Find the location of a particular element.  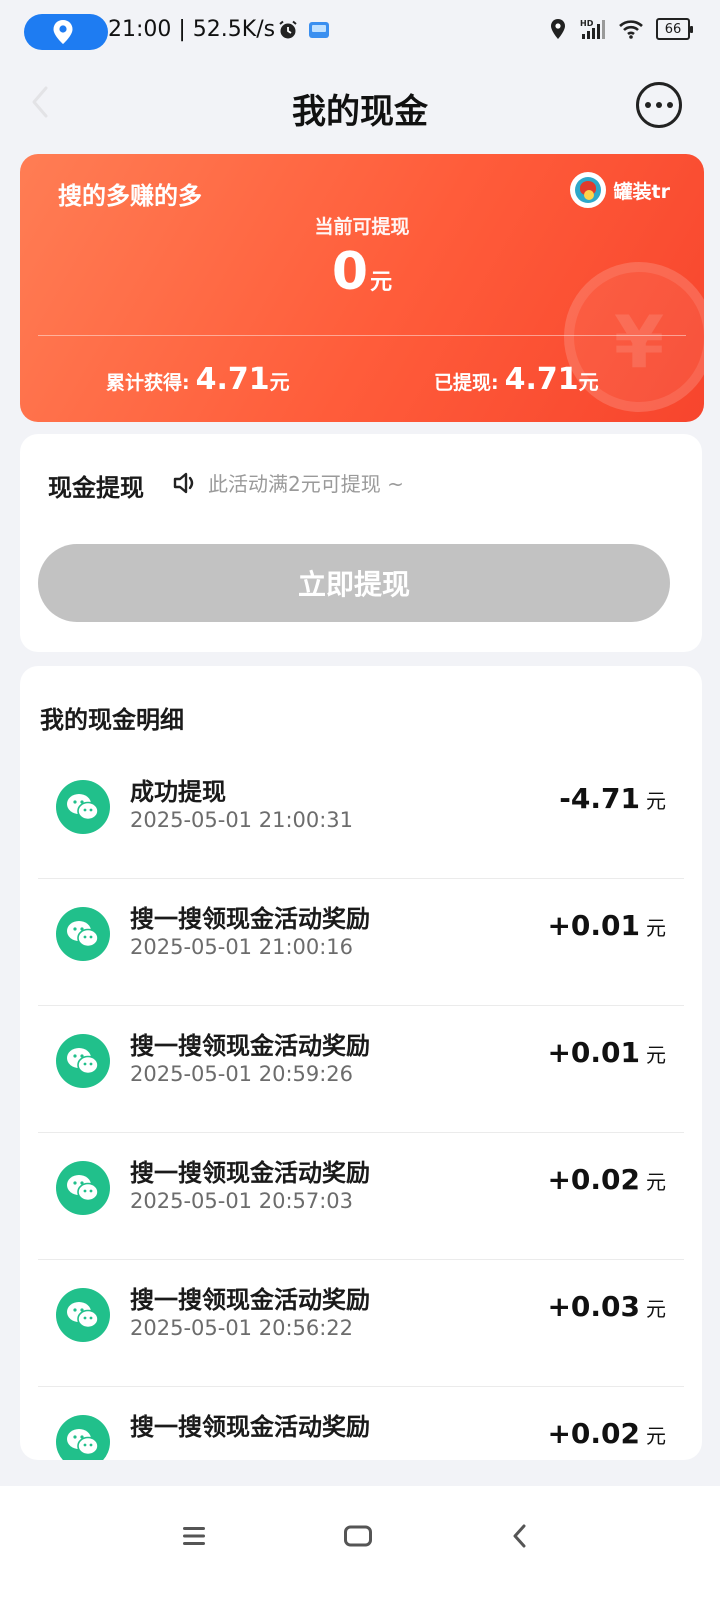

available-amount: 0元 is located at coordinates (362, 272).